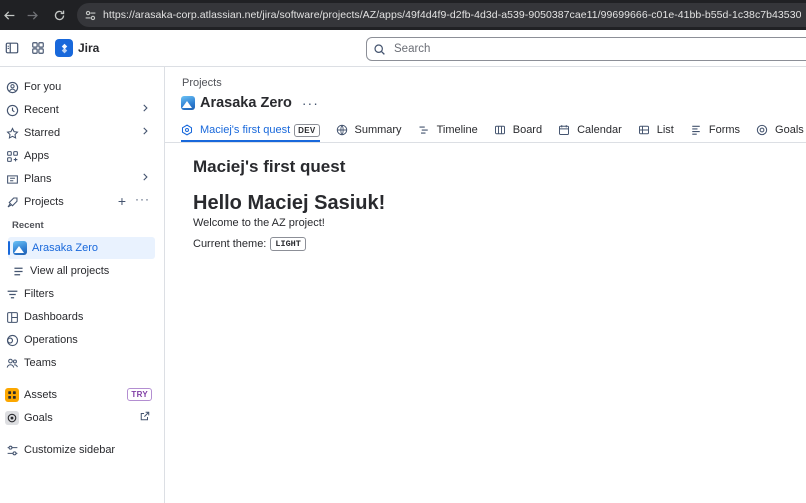  I want to click on theme-label: Current theme:, so click(230, 244).